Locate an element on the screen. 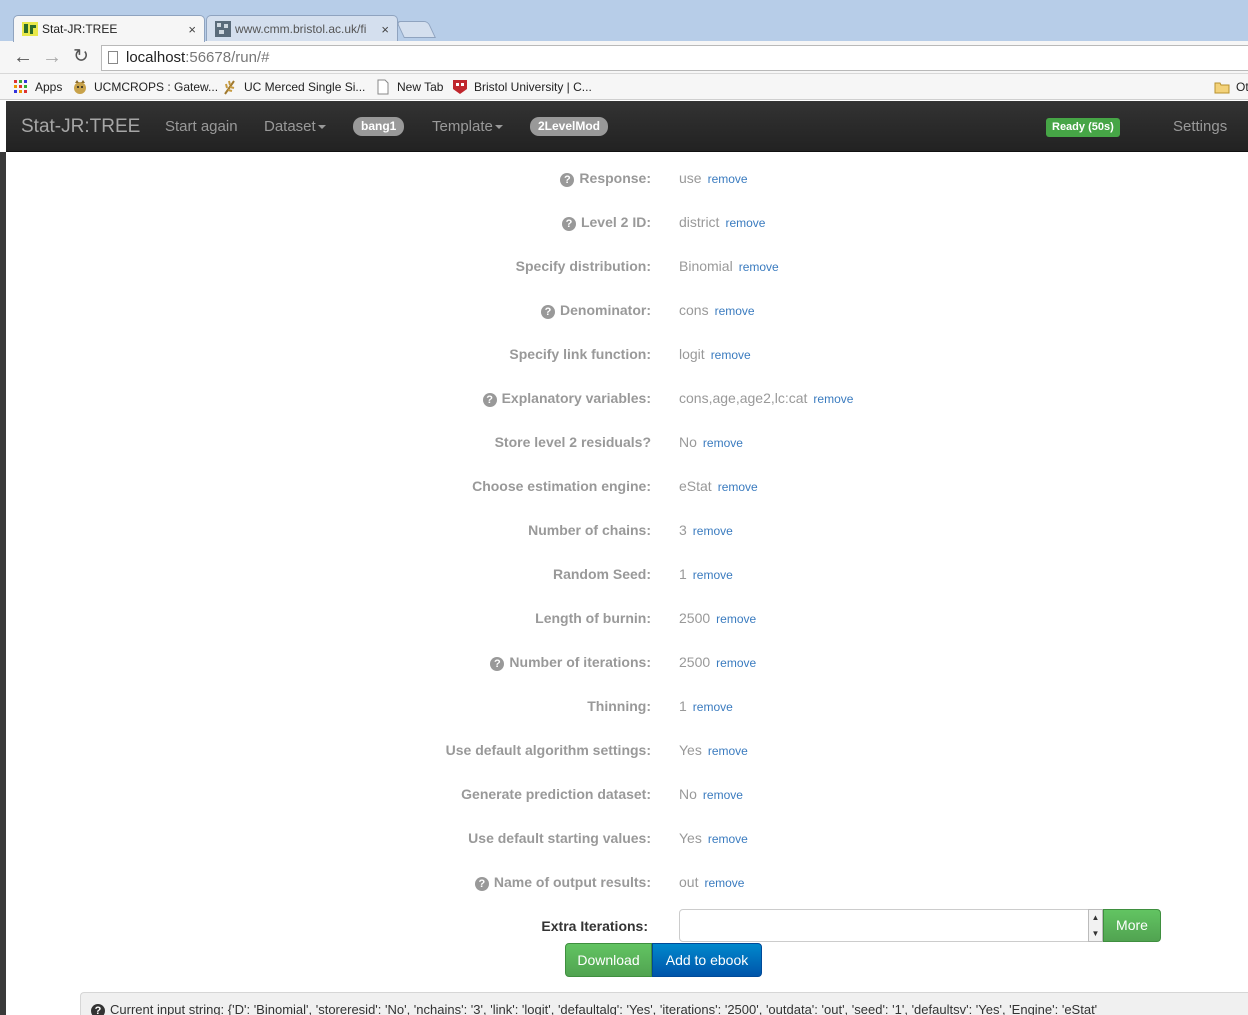  field-label-text: Specify distribution: is located at coordinates (583, 266).